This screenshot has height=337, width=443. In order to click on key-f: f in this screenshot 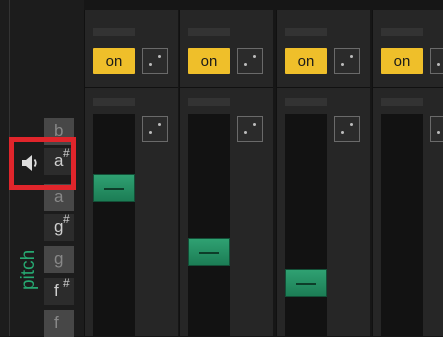, I will do `click(59, 323)`.